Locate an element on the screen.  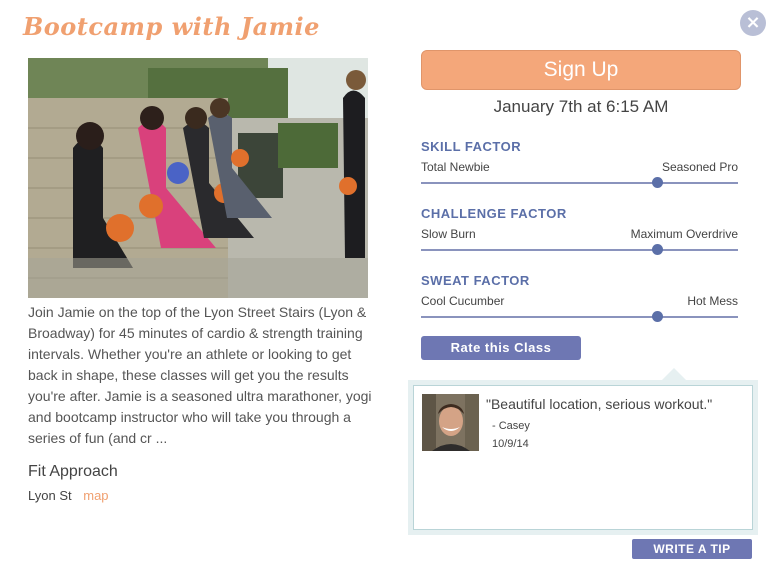
skill-factor: SKILL FACTOR Total Newbie Seasoned Pro is located at coordinates (579, 163).